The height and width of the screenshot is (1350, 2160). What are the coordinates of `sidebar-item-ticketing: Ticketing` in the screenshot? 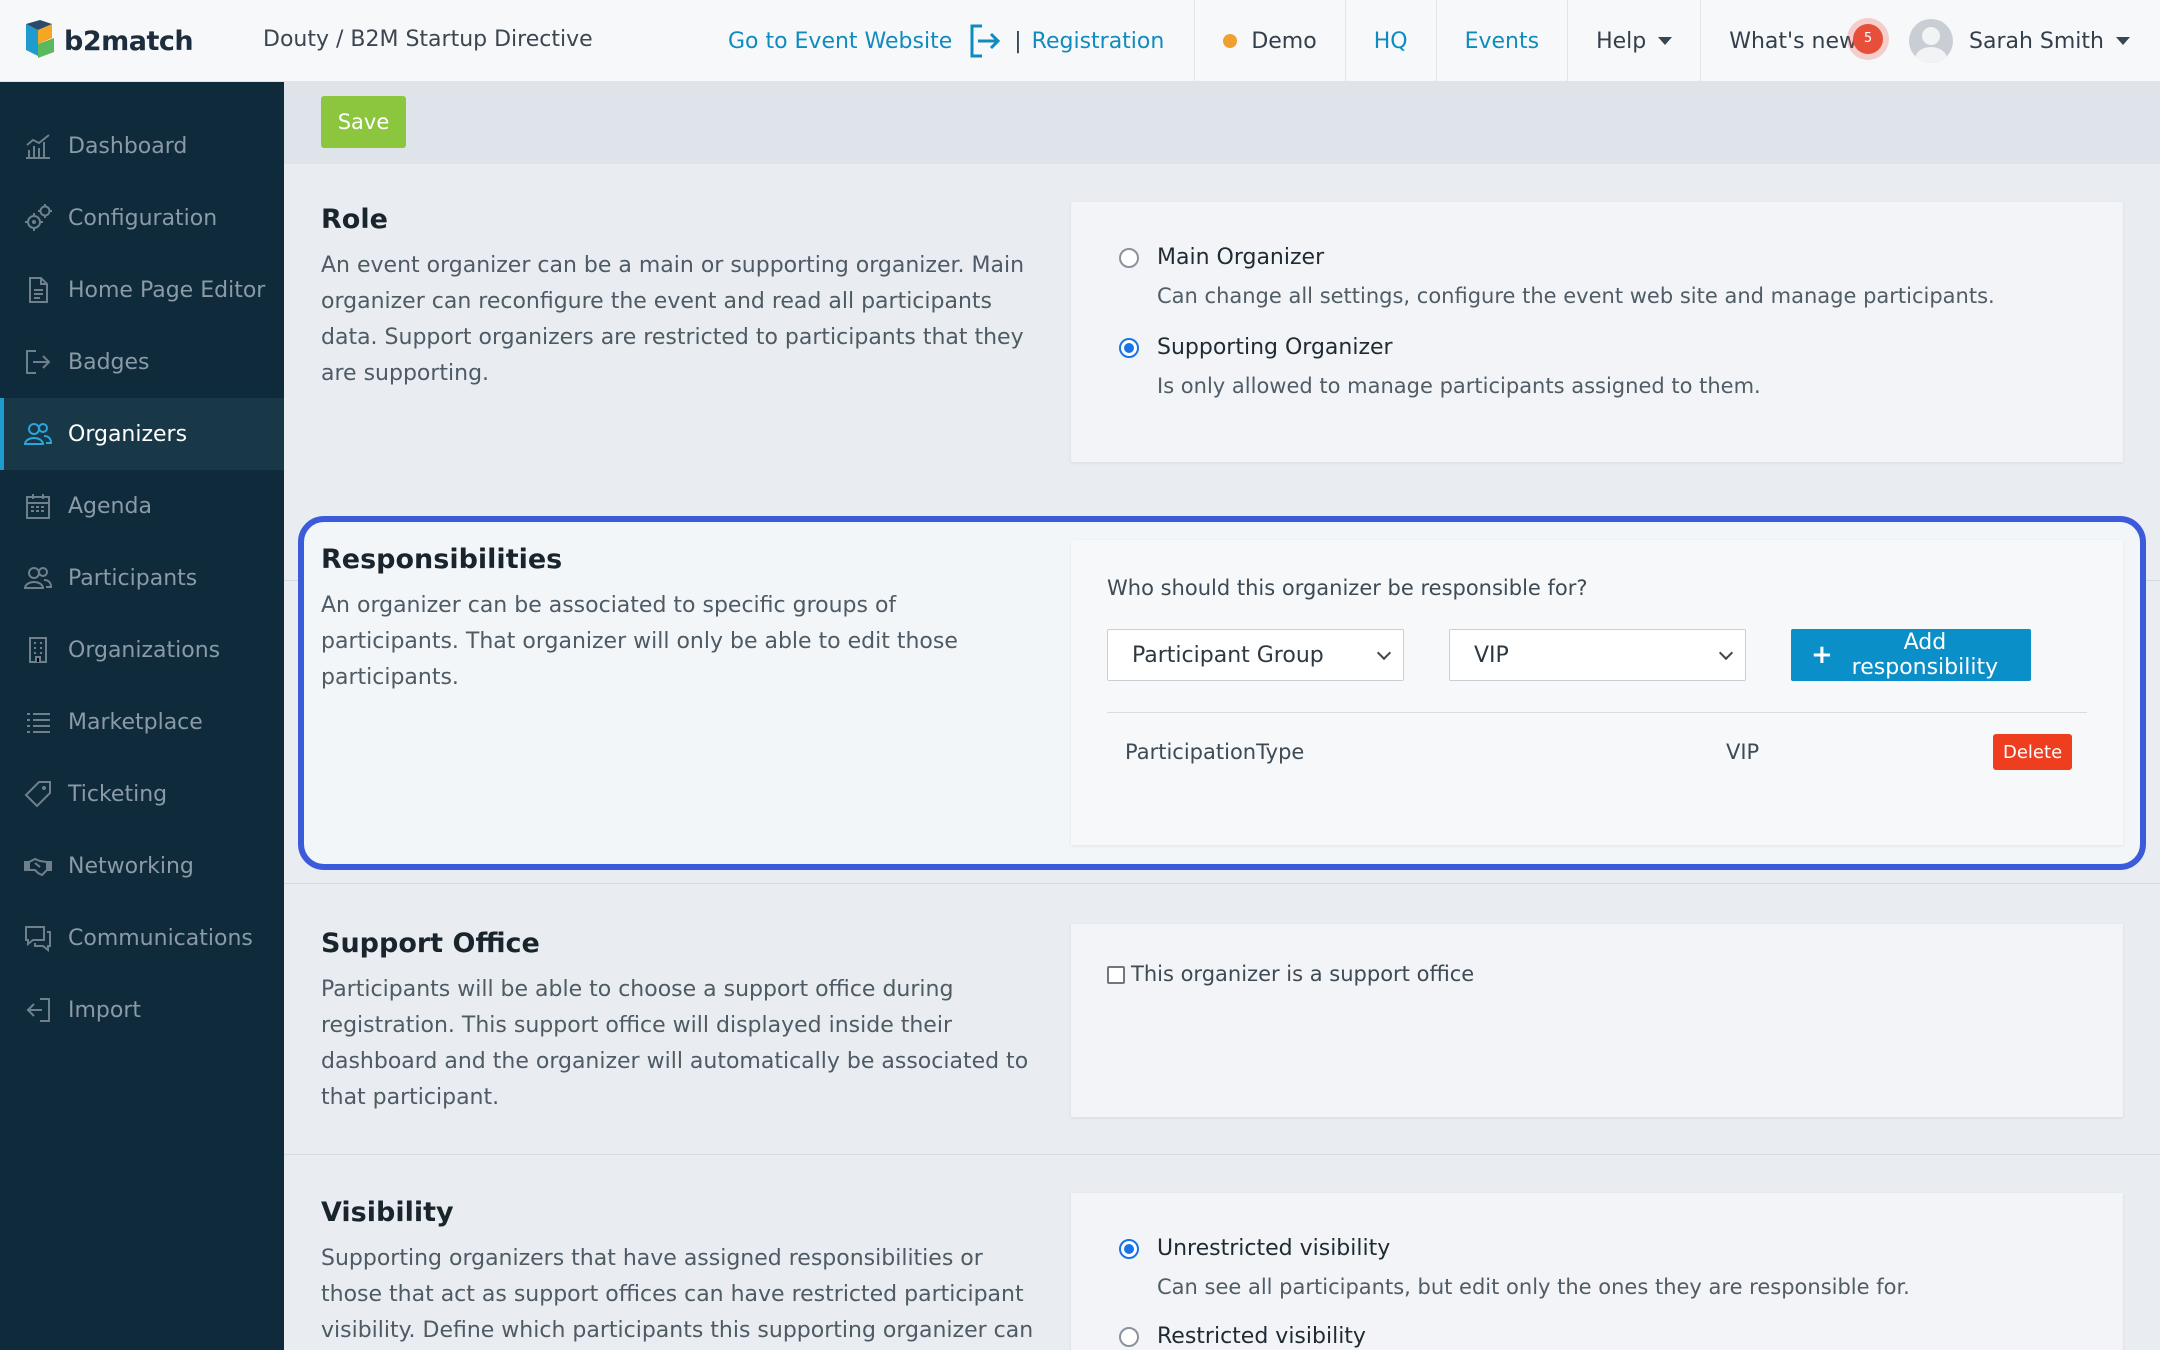 It's located at (142, 794).